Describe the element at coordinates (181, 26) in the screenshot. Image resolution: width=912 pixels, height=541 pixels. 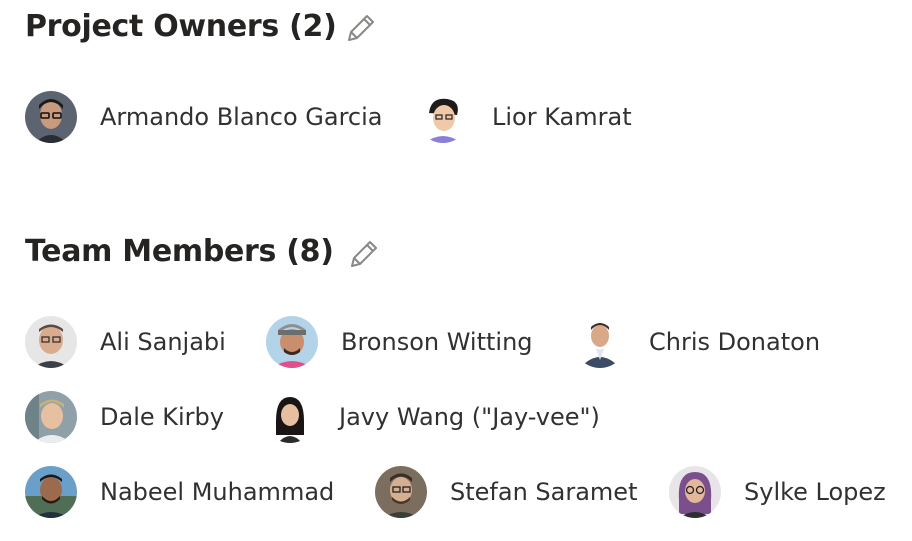
I see `project-owners-heading: Project Owners (2)` at that location.